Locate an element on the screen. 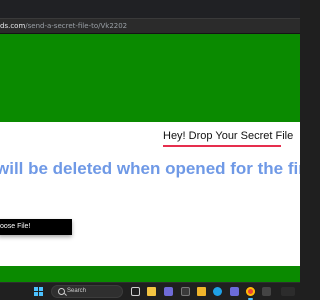 The image size is (320, 300). system-tray-icon is located at coordinates (288, 291).